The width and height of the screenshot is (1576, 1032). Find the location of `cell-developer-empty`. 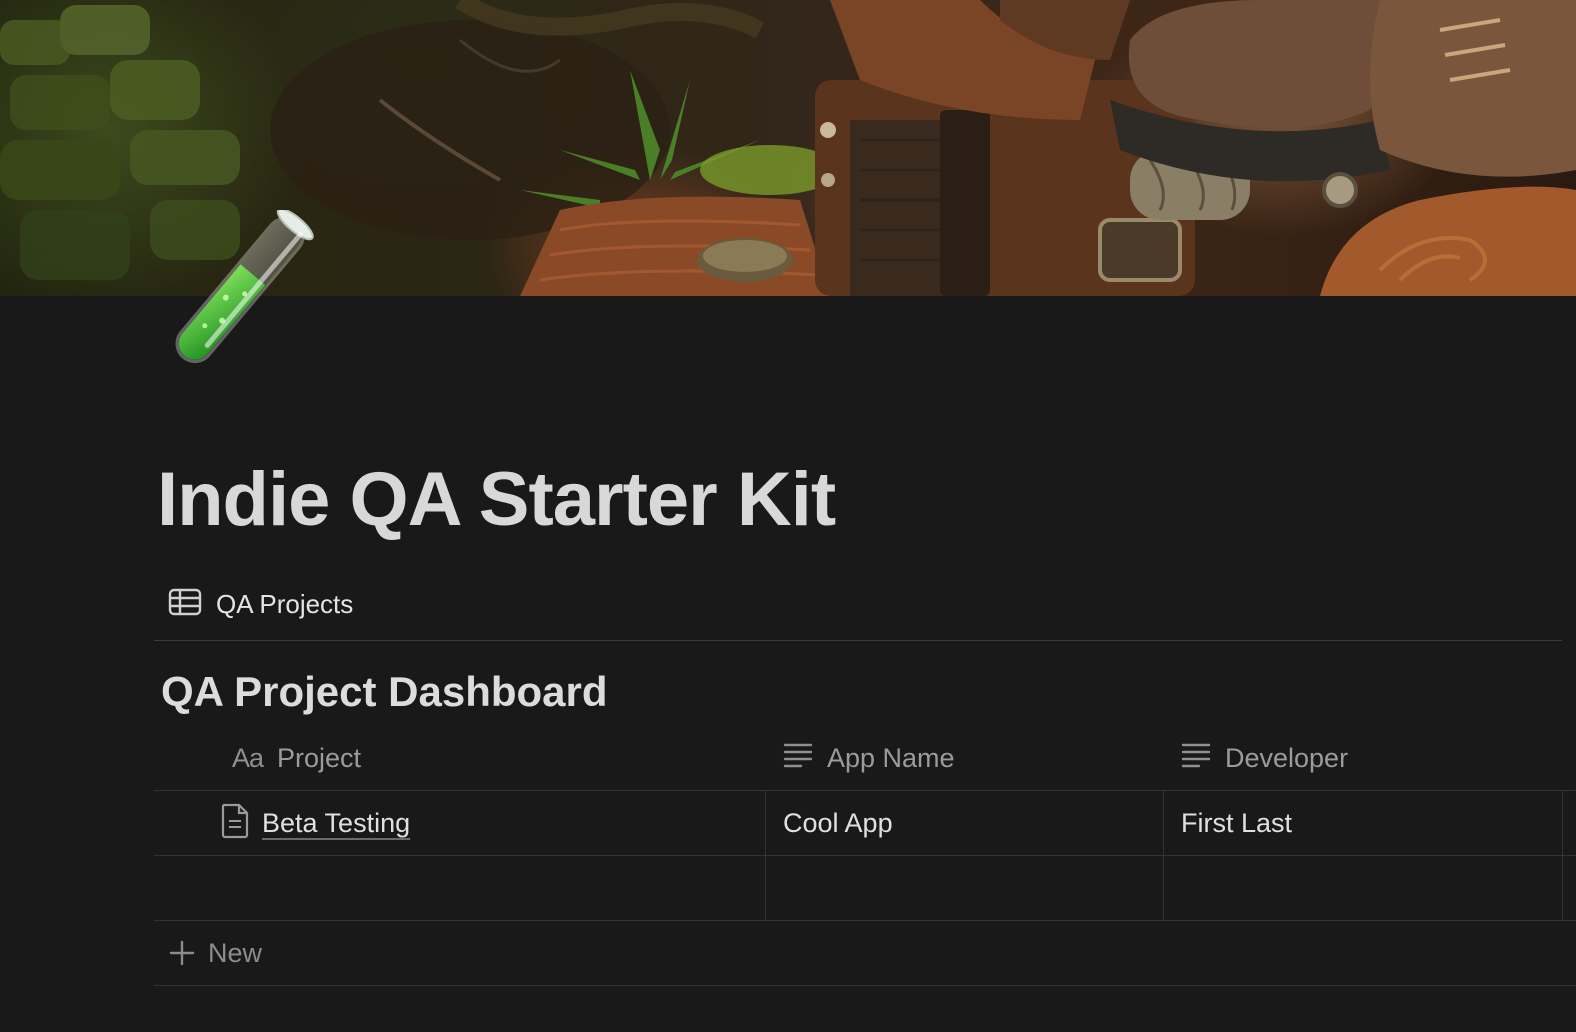

cell-developer-empty is located at coordinates (1362, 888).